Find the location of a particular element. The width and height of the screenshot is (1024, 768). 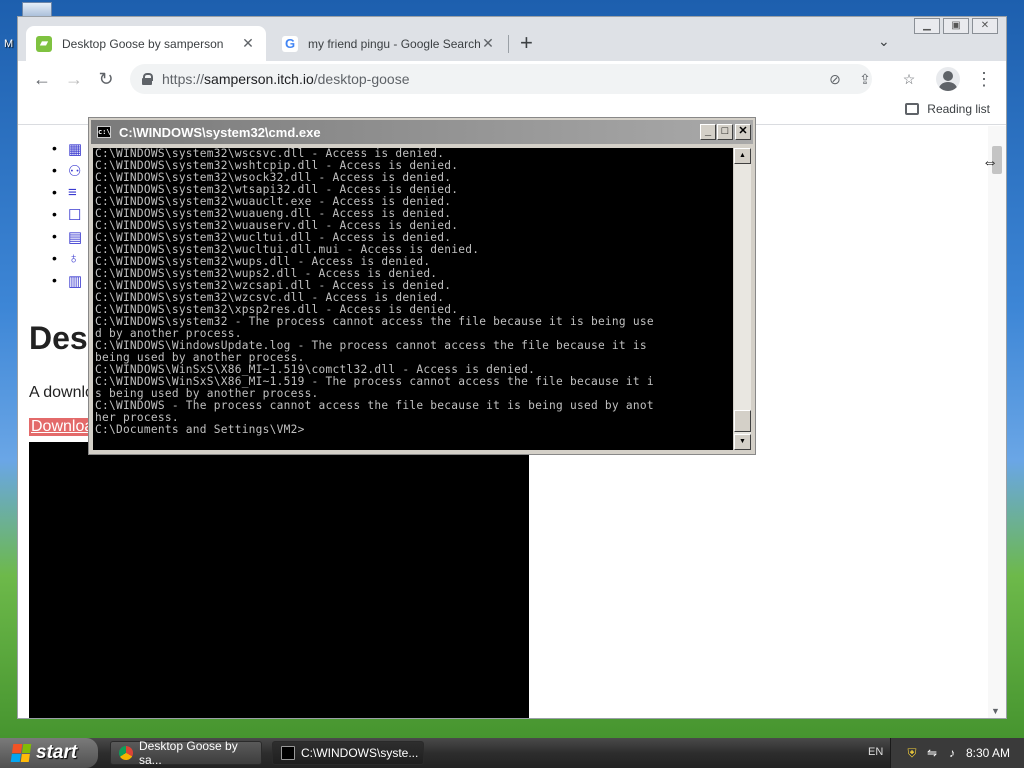

reading-list-button: Reading list is located at coordinates (947, 109).